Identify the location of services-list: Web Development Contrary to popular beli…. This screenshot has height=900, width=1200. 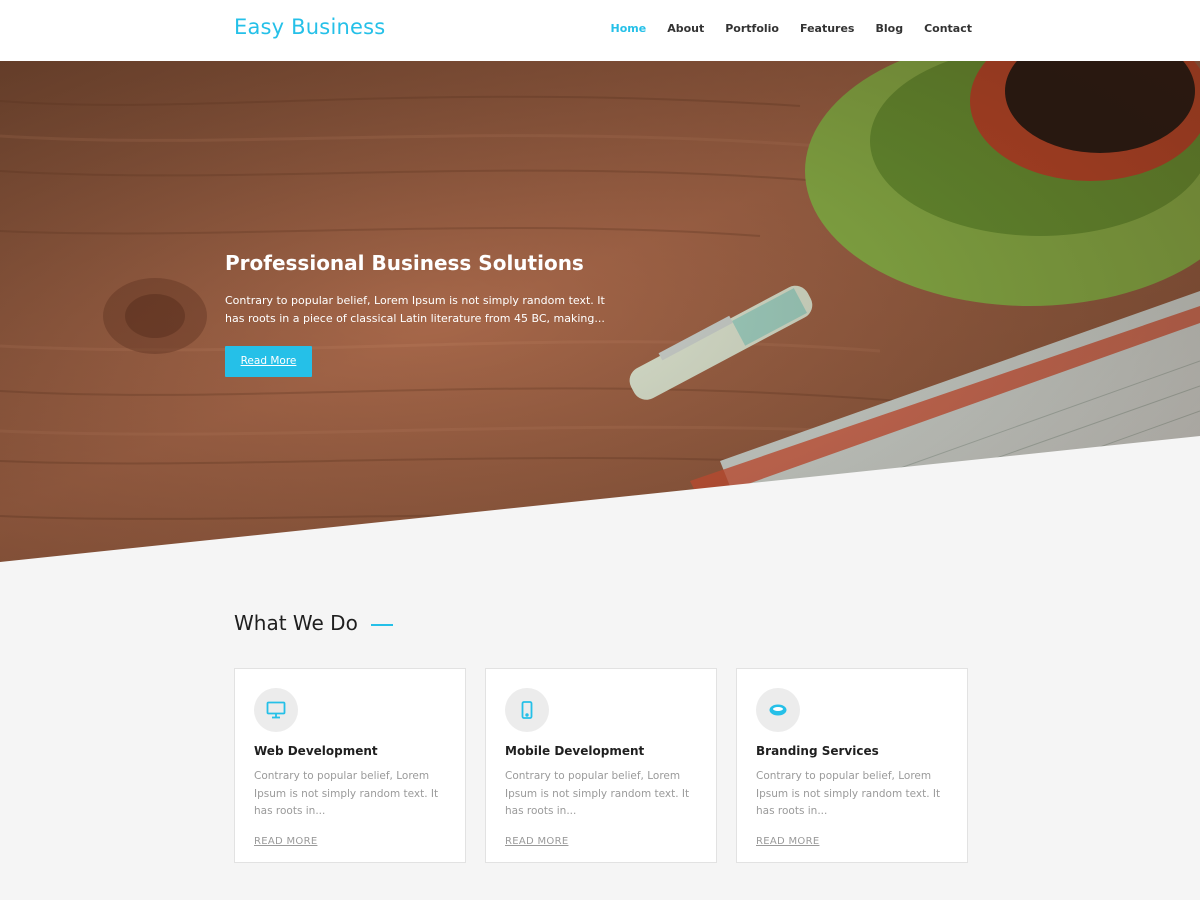
(601, 765).